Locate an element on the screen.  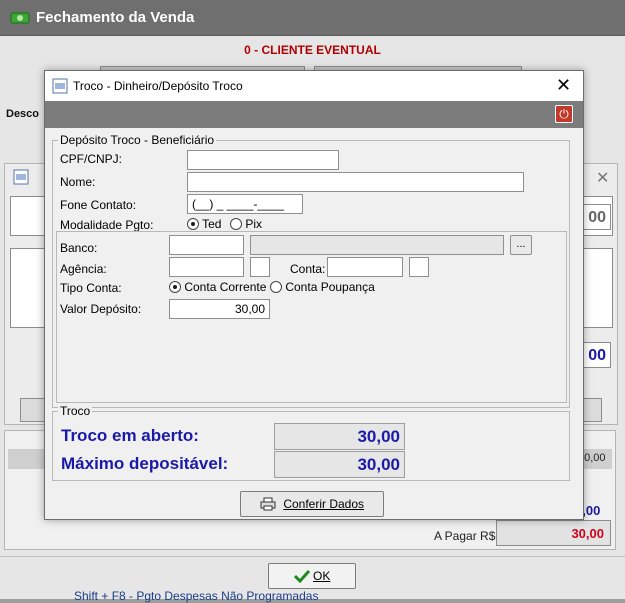
a-pagar-value: 30,00 is located at coordinates (553, 533).